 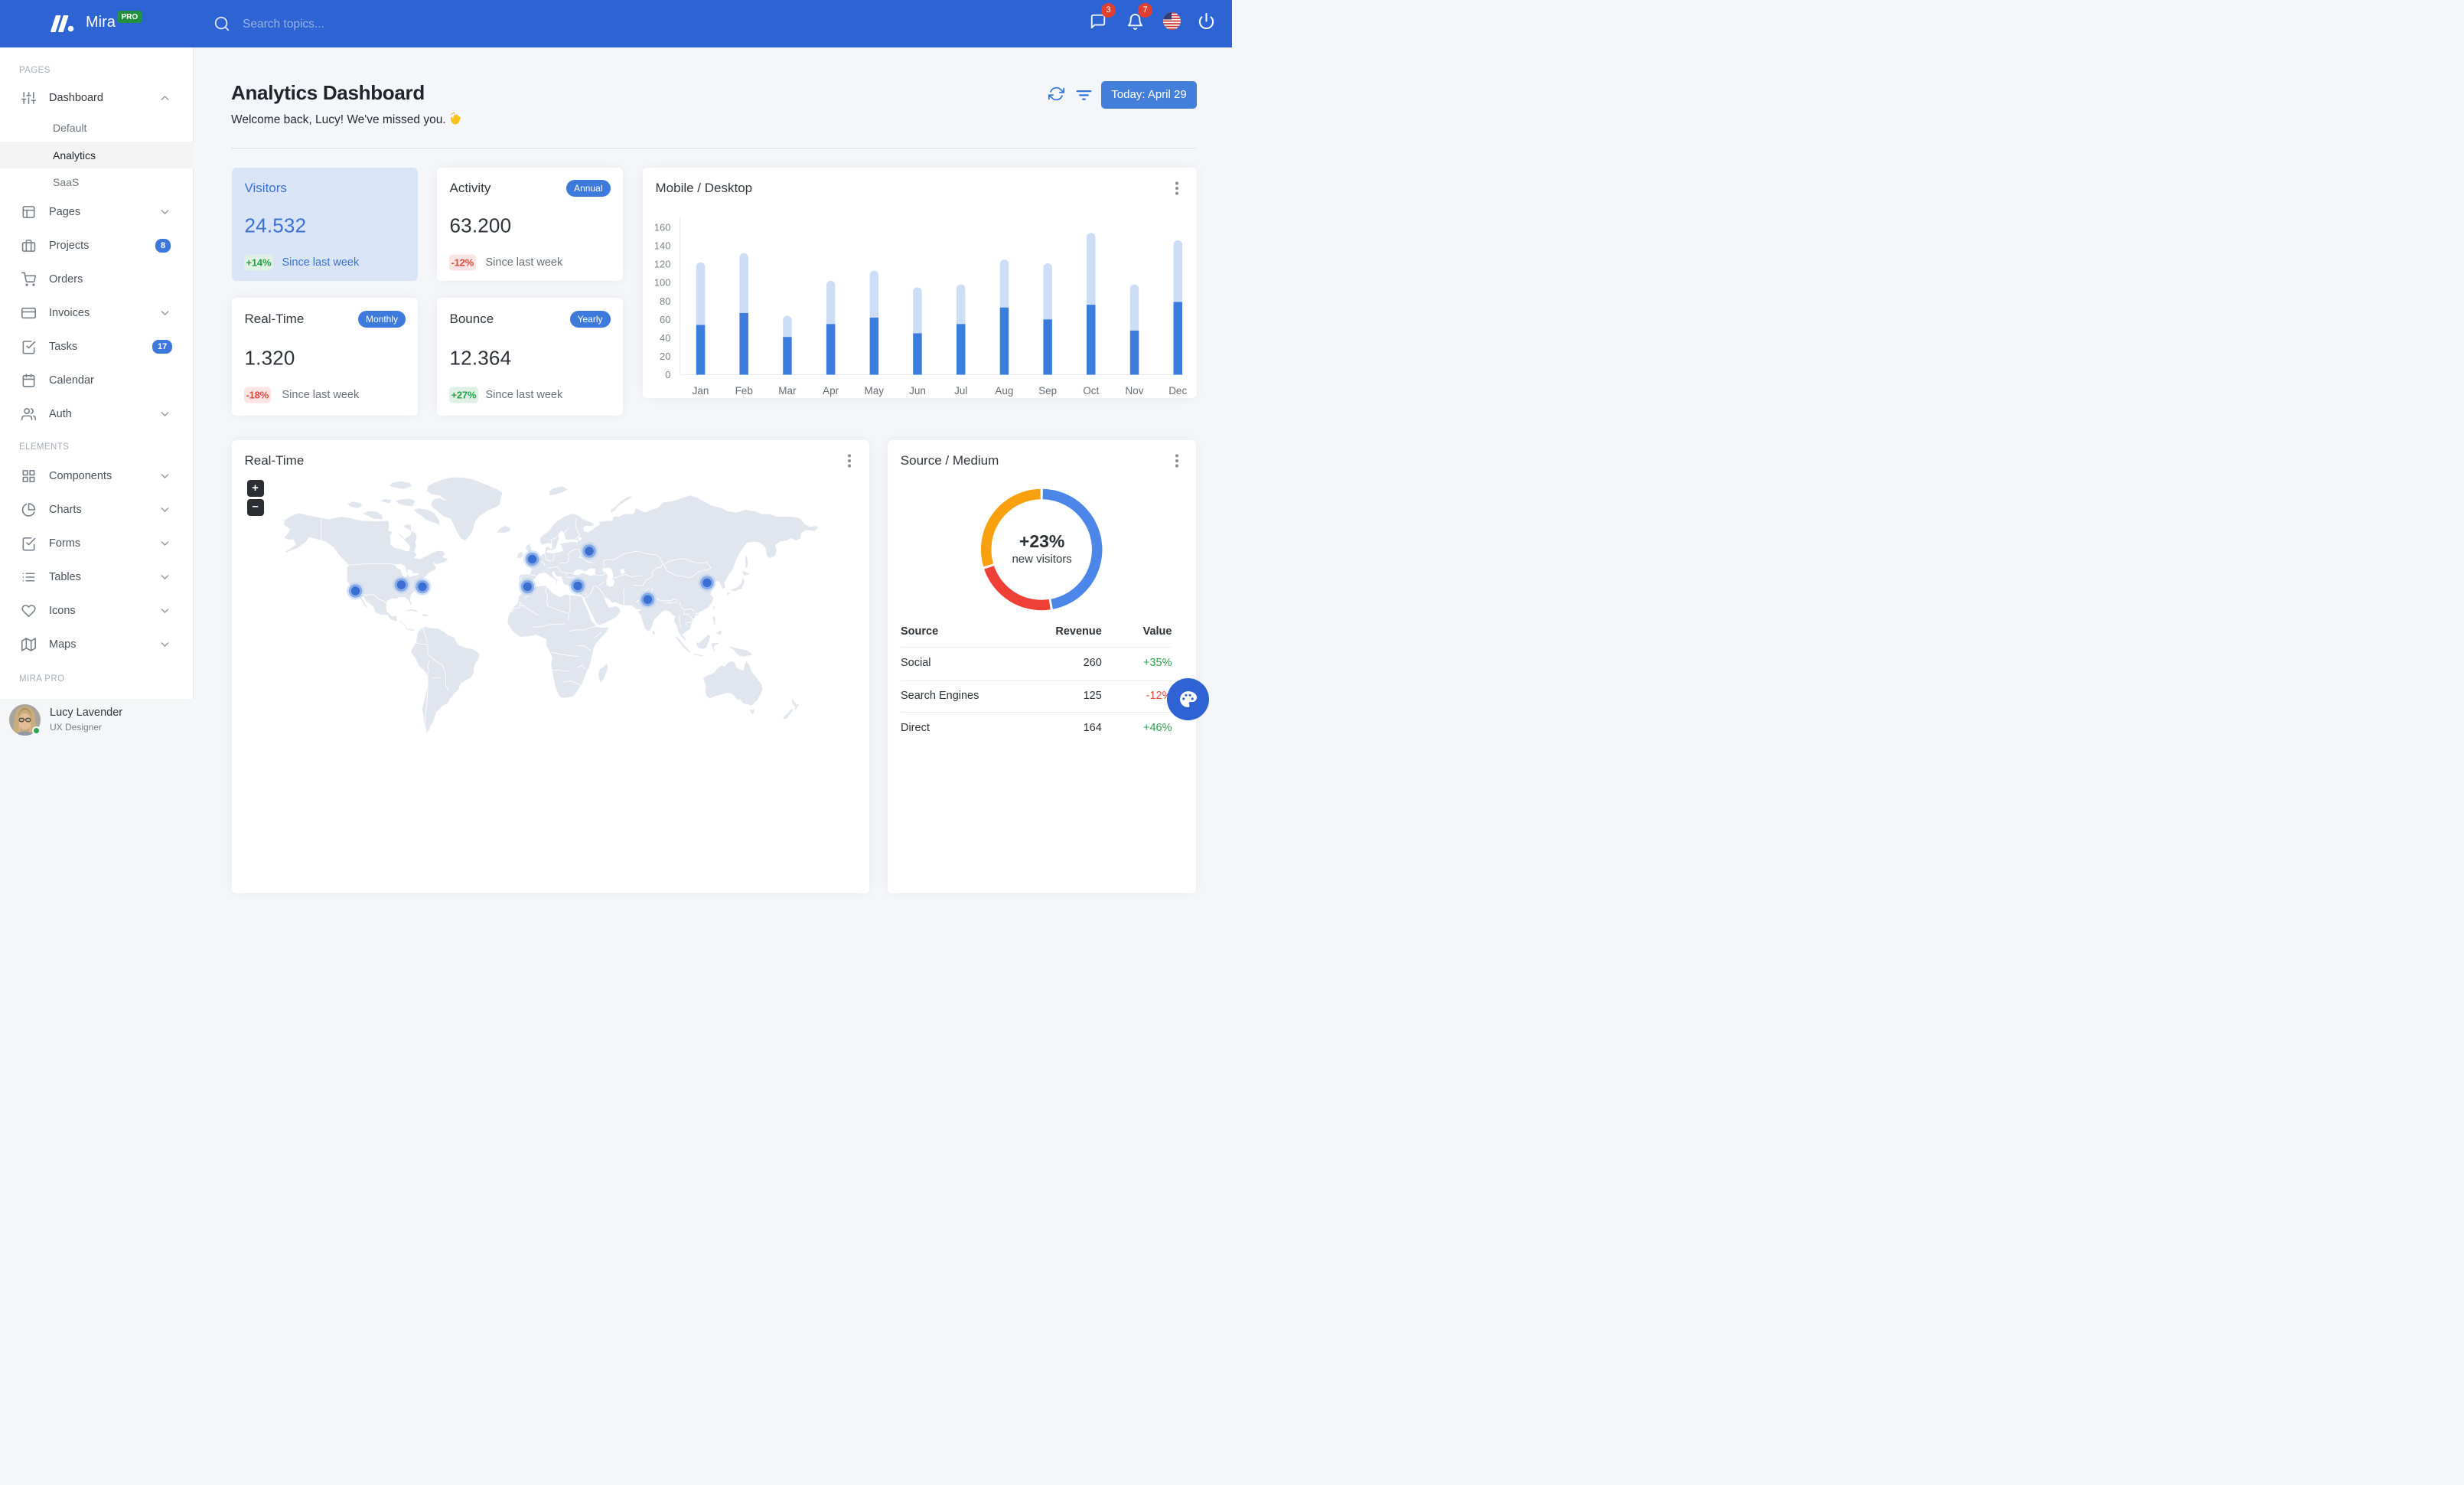 What do you see at coordinates (1004, 391) in the screenshot?
I see `svg-text: Aug` at bounding box center [1004, 391].